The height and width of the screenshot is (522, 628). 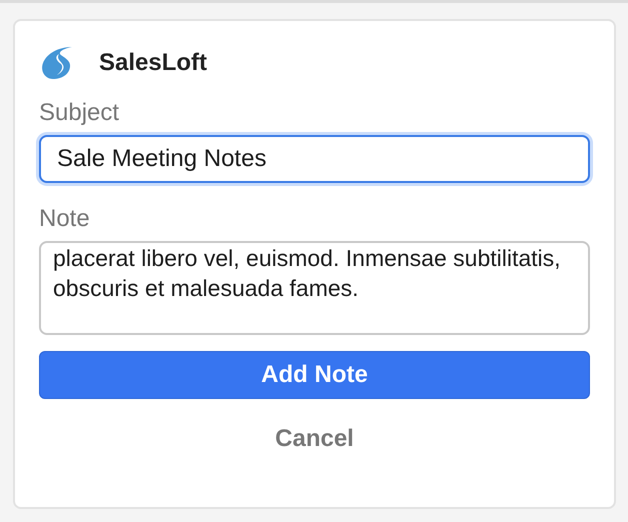 I want to click on field-label: Subject, so click(x=79, y=113).